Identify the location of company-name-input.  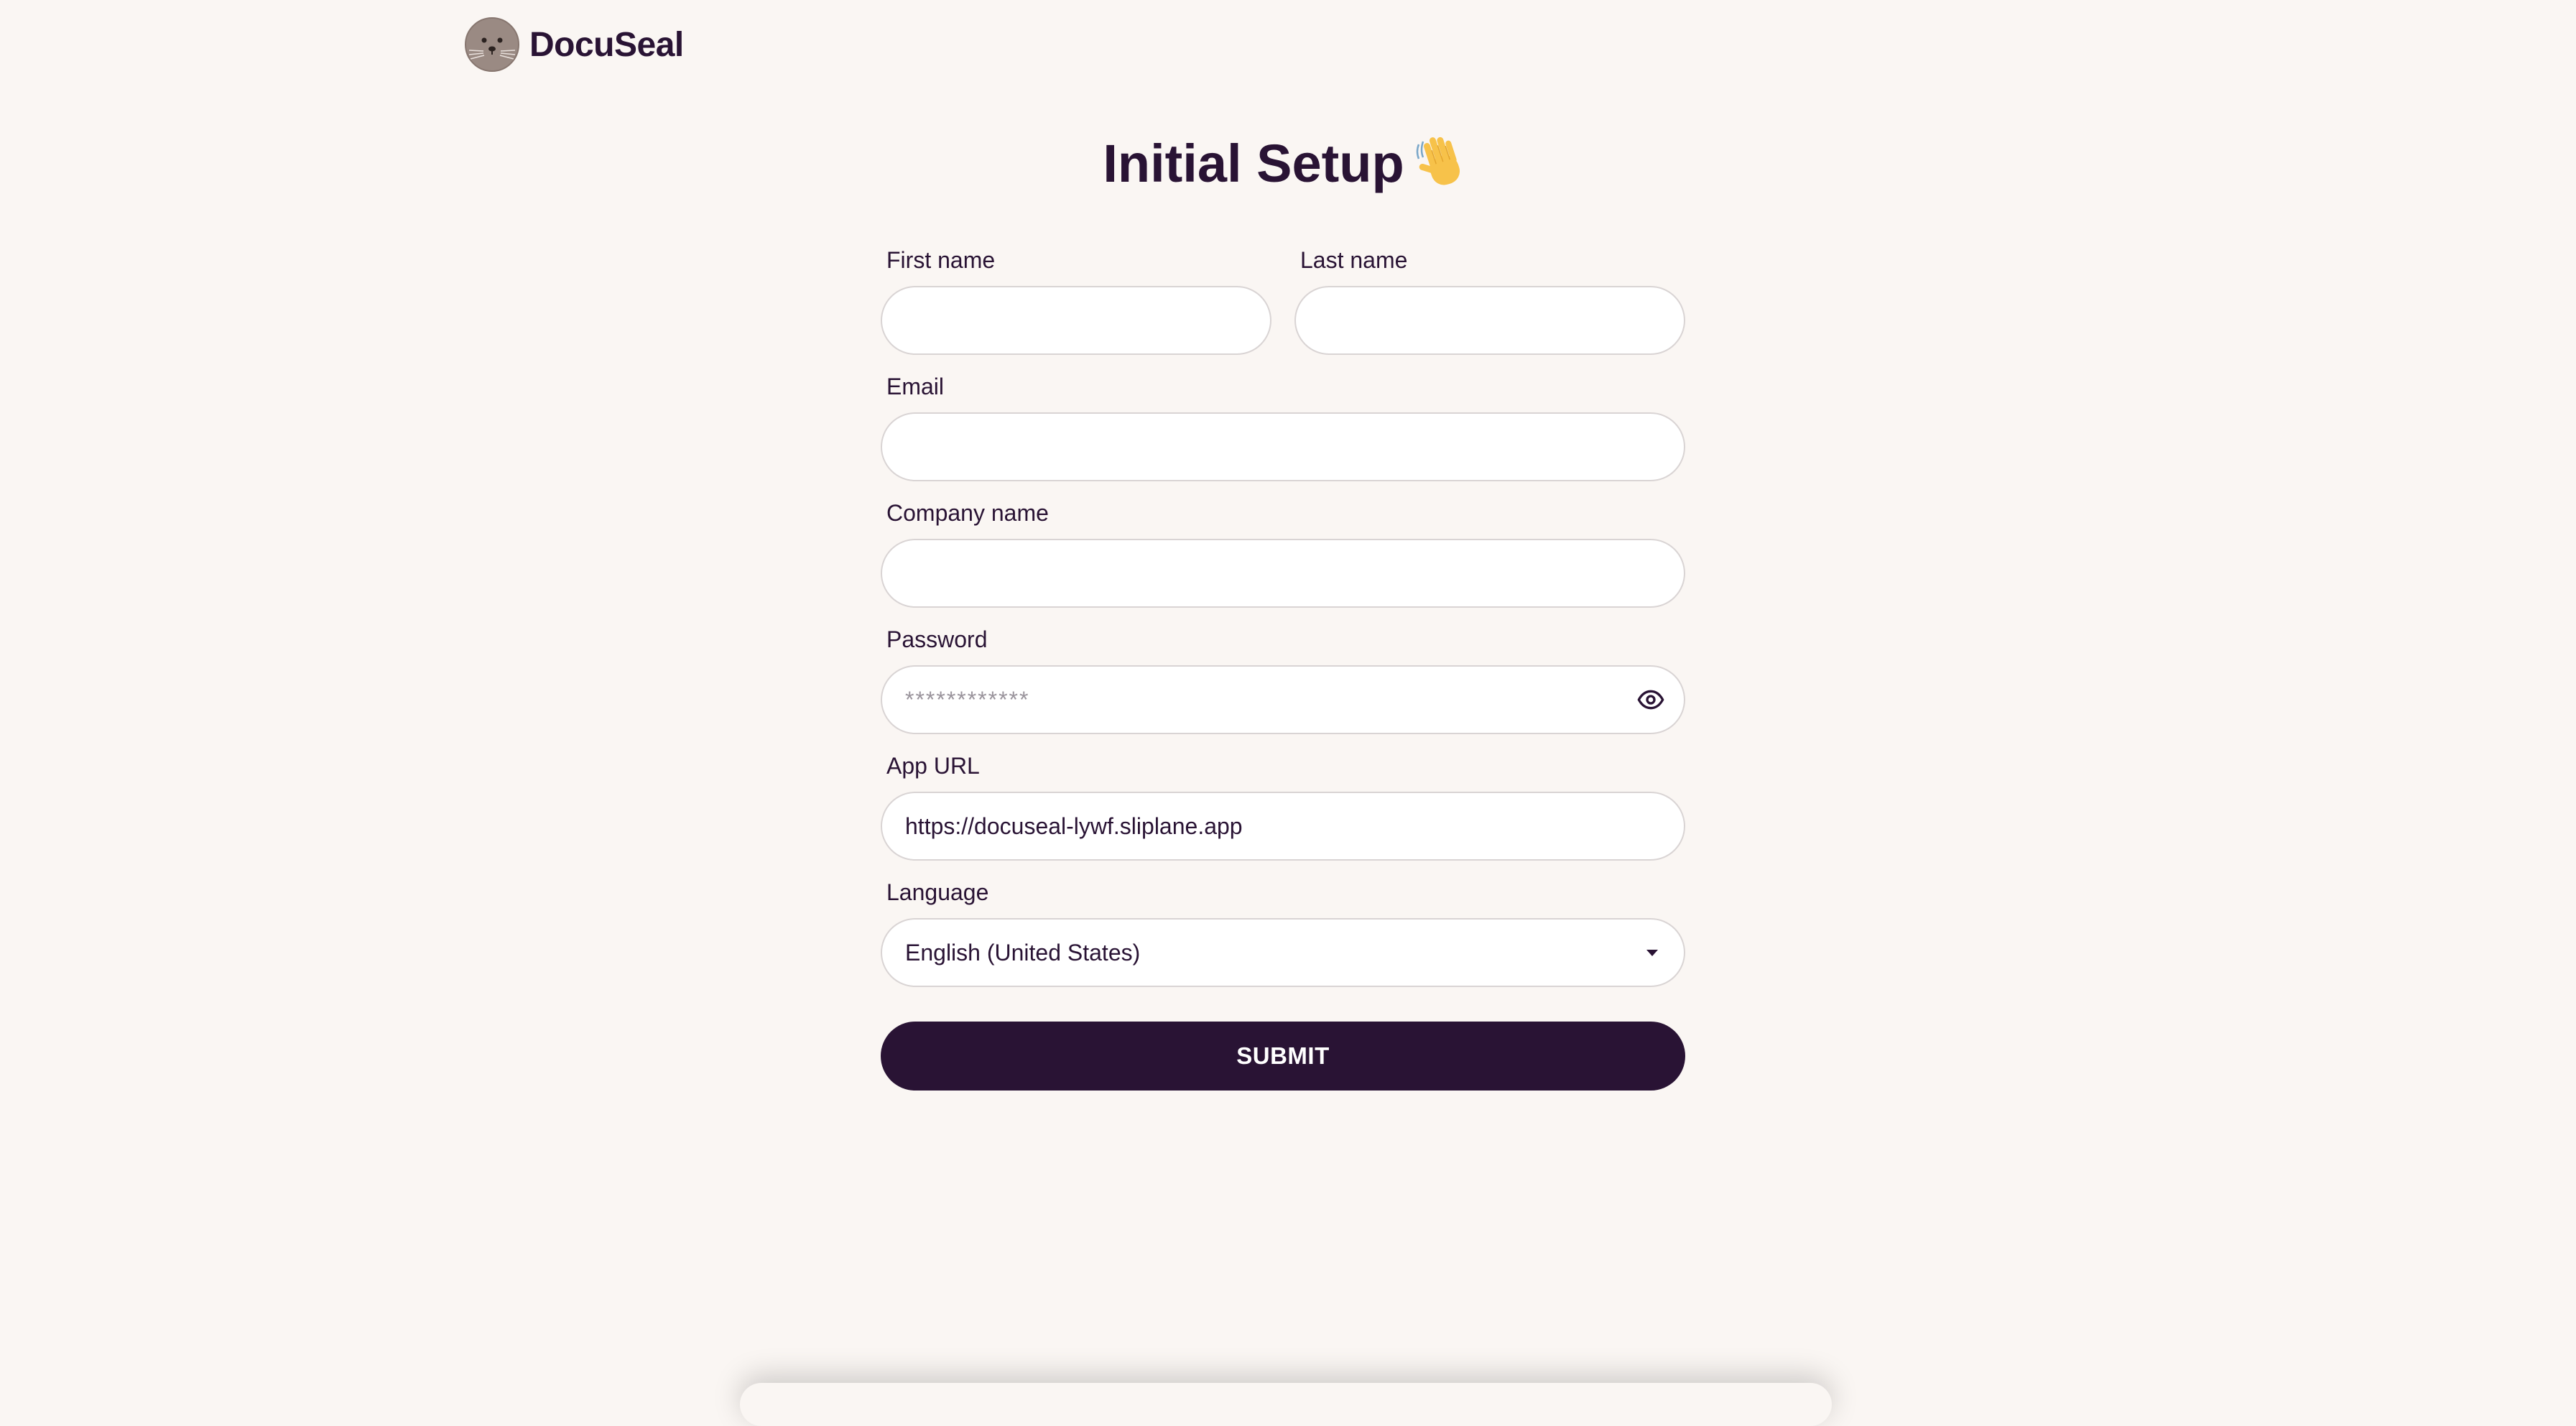
(1283, 573).